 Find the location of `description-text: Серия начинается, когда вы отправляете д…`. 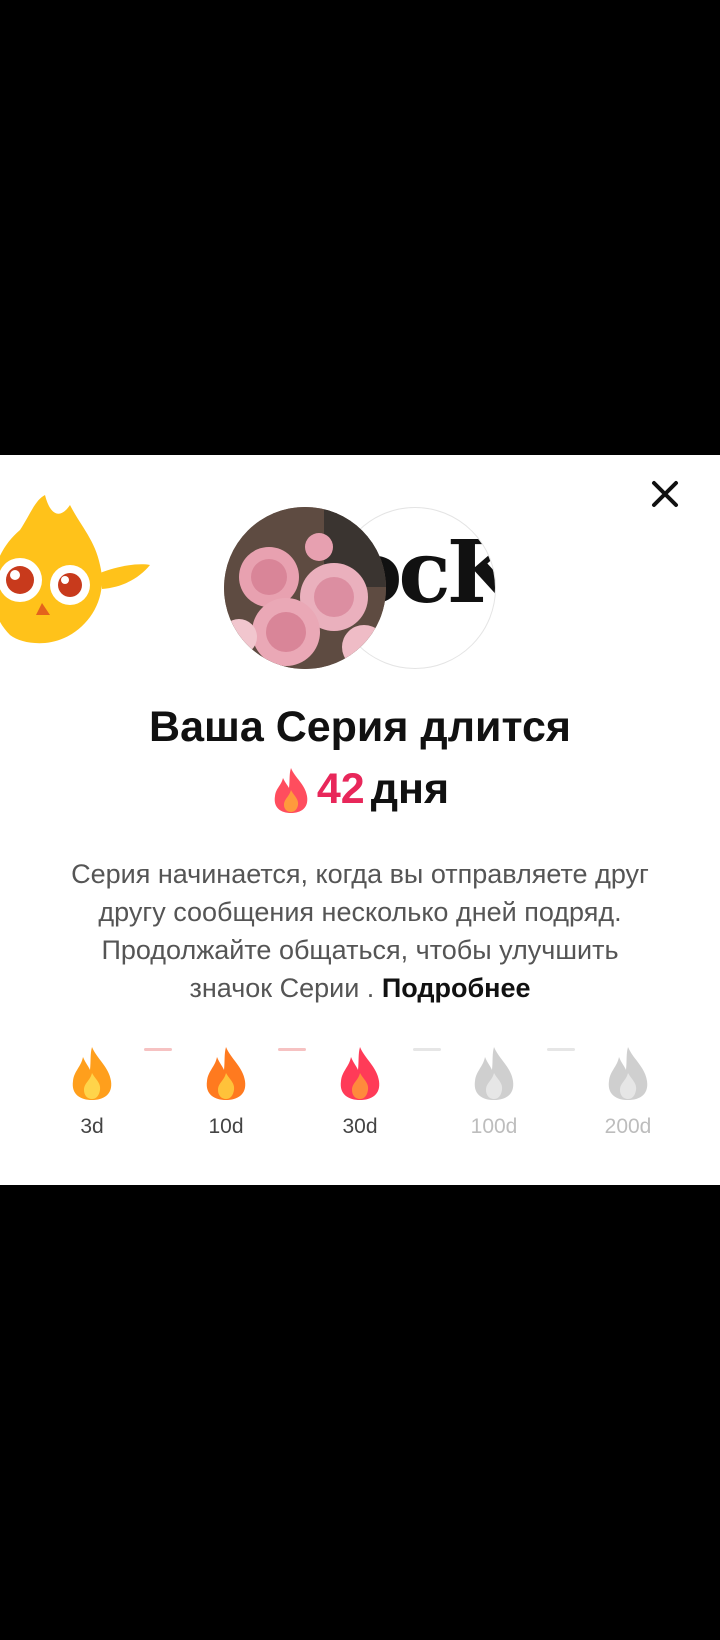

description-text: Серия начинается, когда вы отправляете д… is located at coordinates (360, 931).